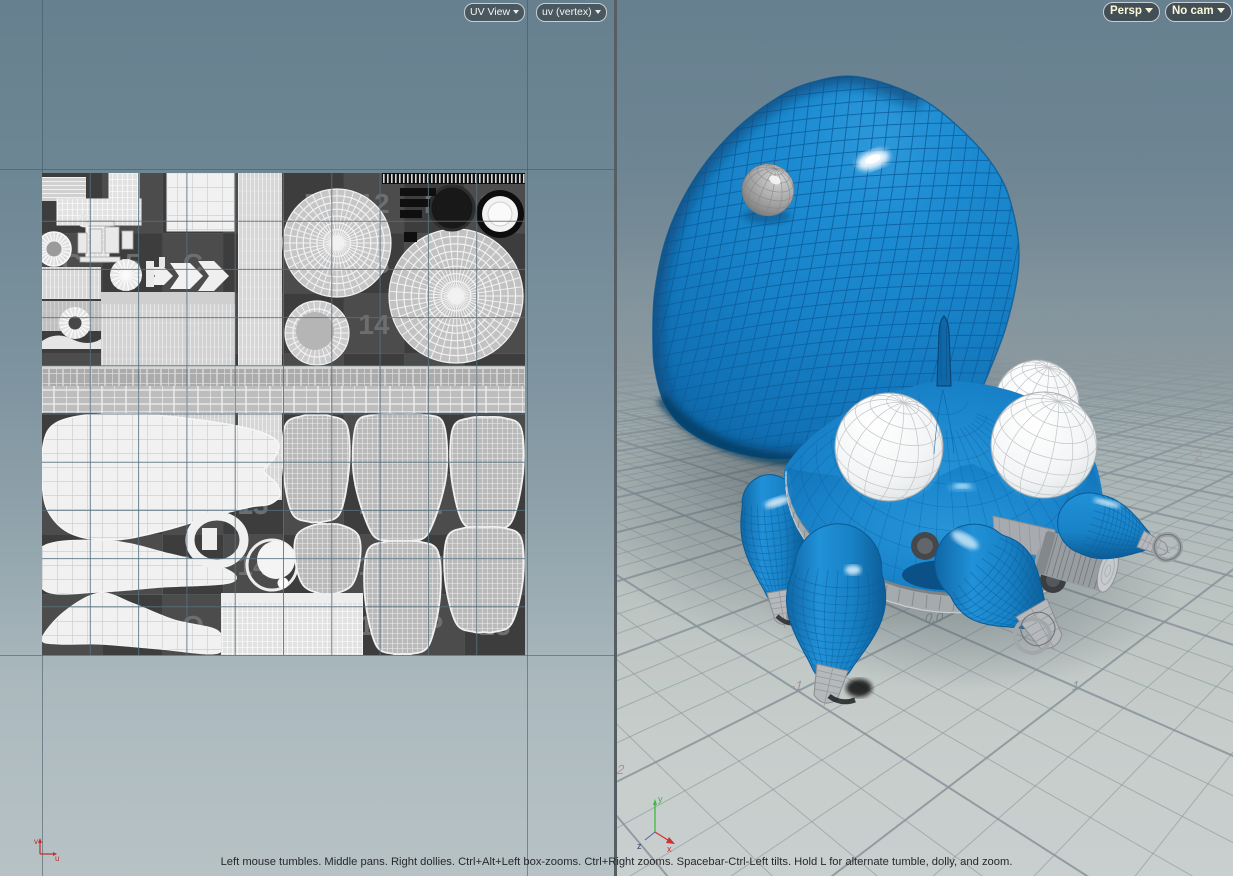 The height and width of the screenshot is (876, 1233). I want to click on svg-text: 14, so click(374, 324).